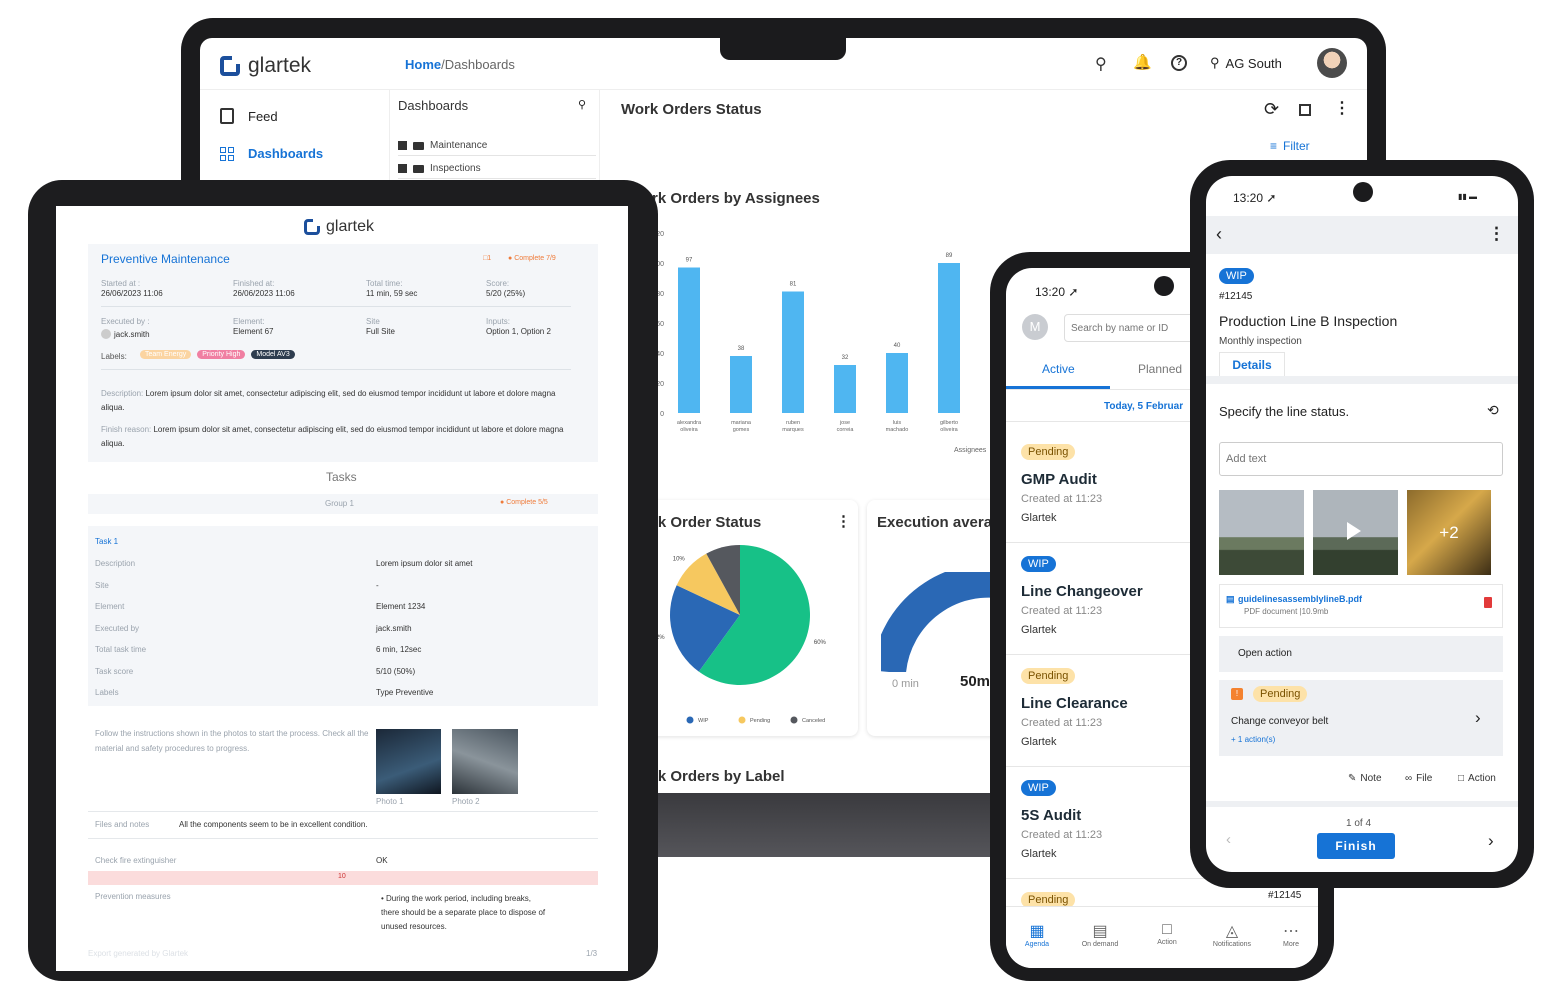 This screenshot has width=1553, height=981. I want to click on alert-row: 10, so click(343, 878).